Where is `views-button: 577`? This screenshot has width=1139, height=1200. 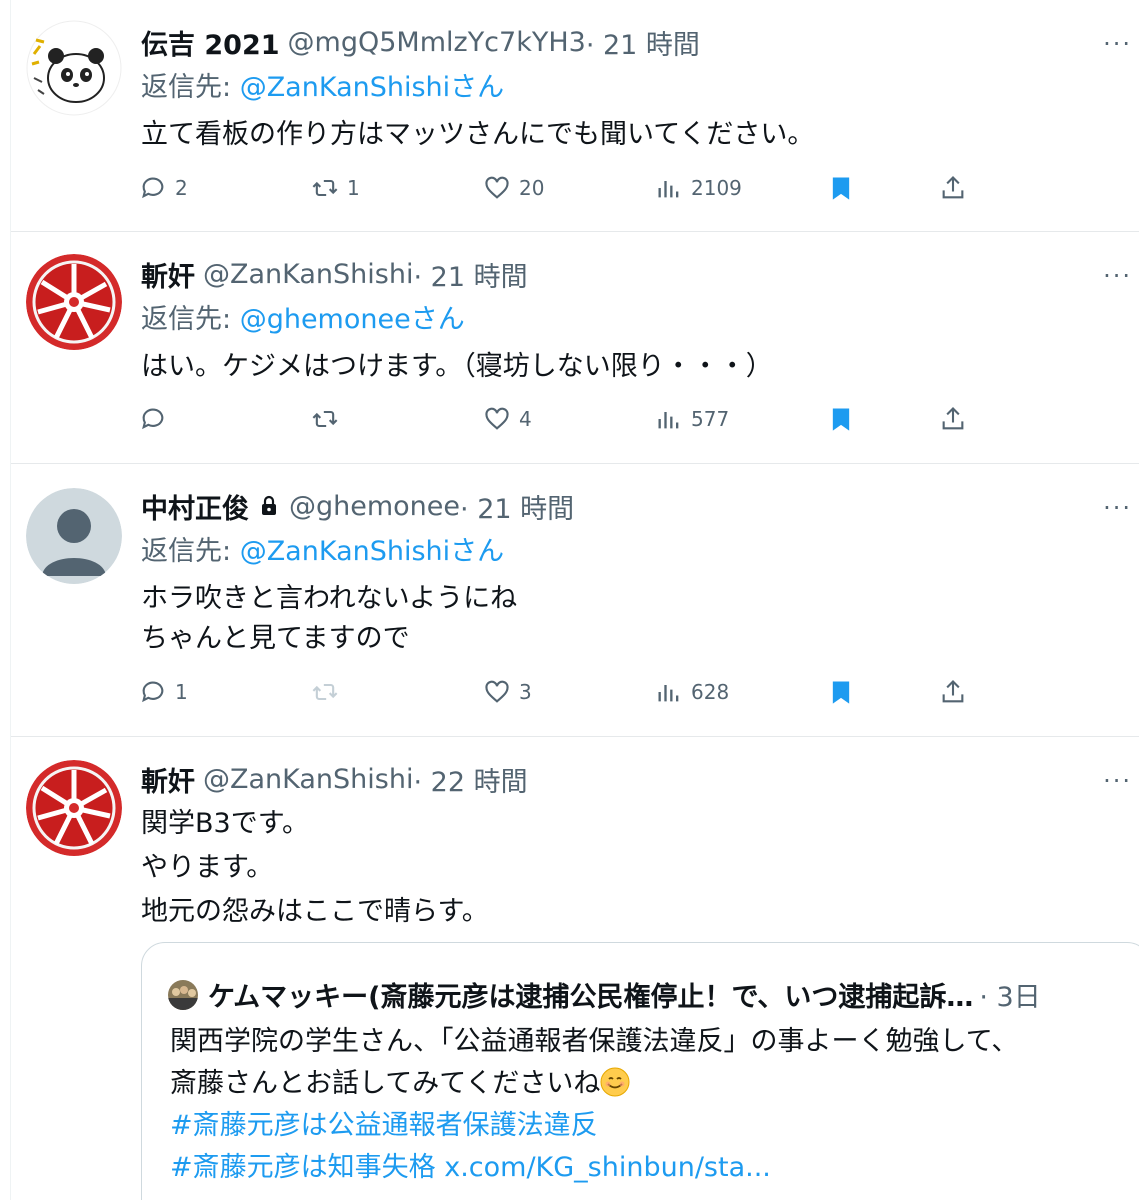
views-button: 577 is located at coordinates (692, 419).